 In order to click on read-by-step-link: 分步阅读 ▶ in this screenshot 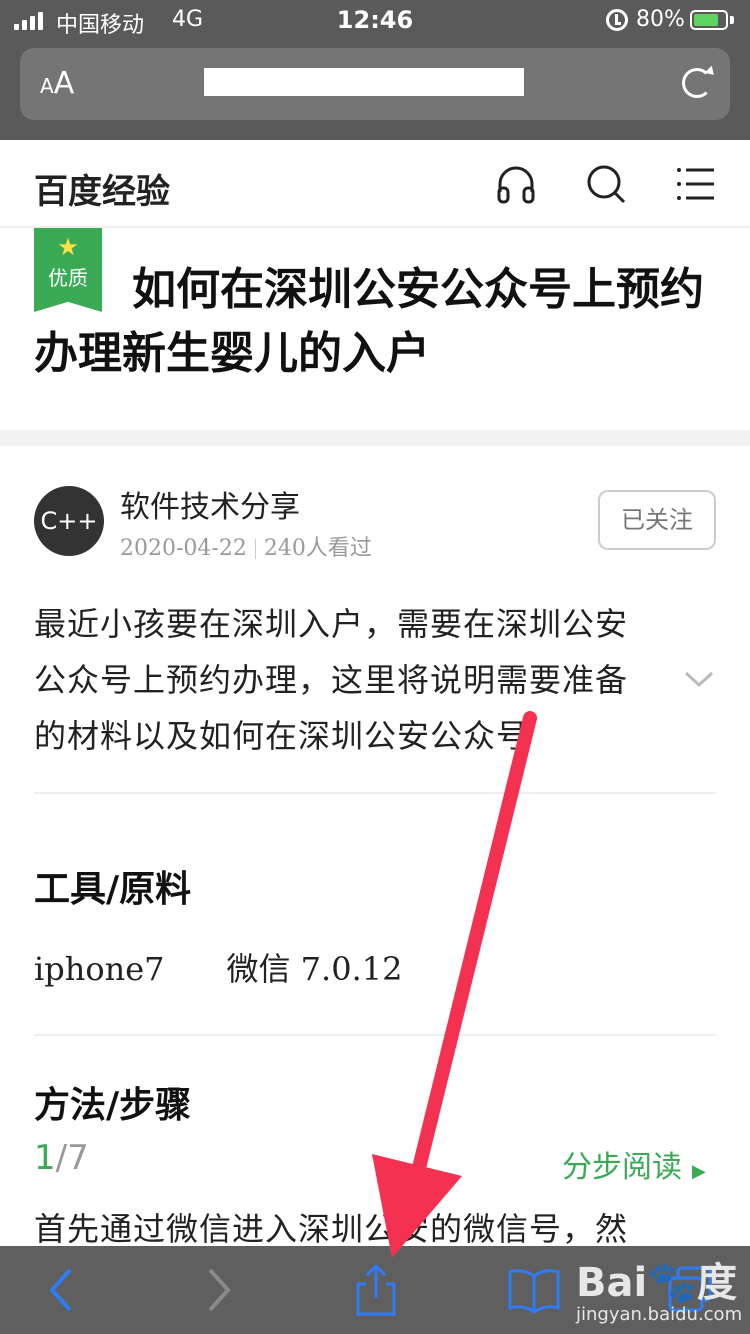, I will do `click(634, 1164)`.